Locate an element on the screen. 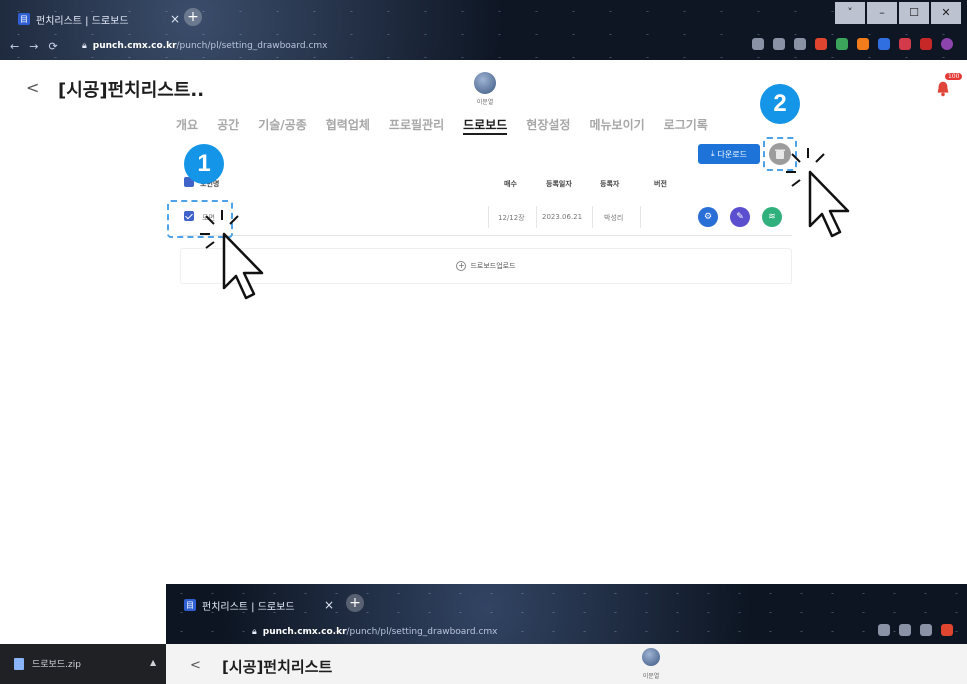 This screenshot has height=684, width=967. table-header: 도면명 매수 등록일자 등록자 버전 is located at coordinates (486, 183).